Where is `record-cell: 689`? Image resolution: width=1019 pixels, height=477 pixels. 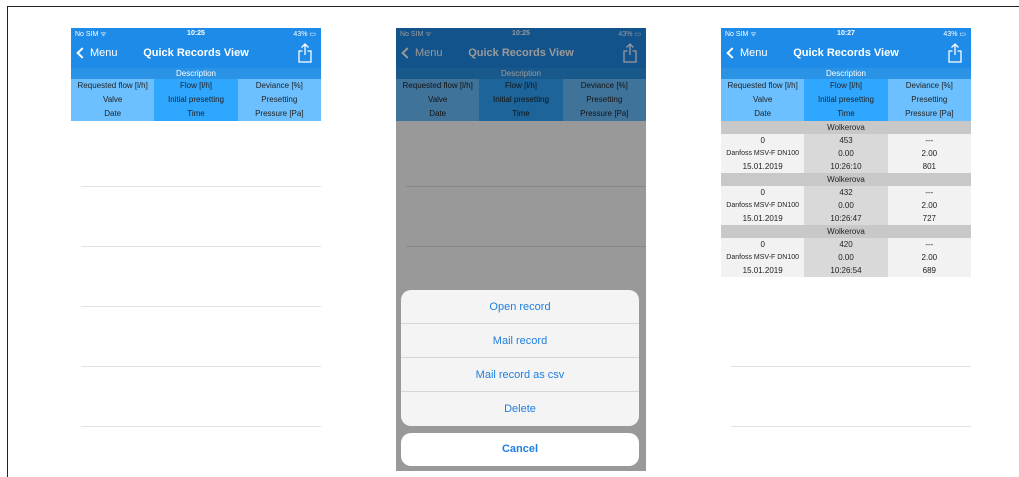
record-cell: 689 is located at coordinates (929, 270).